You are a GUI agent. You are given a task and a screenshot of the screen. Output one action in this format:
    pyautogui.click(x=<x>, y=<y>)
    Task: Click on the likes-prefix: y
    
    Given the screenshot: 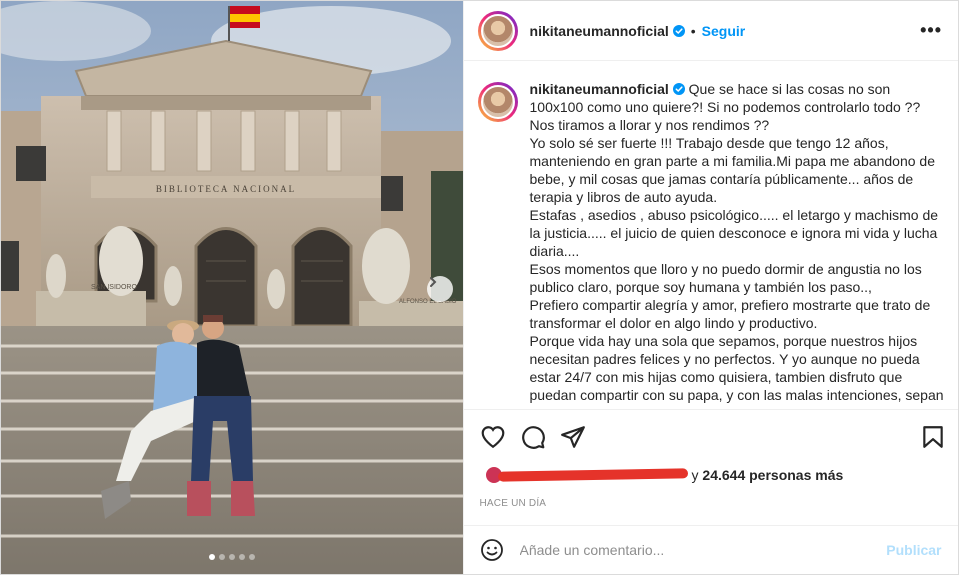 What is the action you would take?
    pyautogui.click(x=695, y=475)
    